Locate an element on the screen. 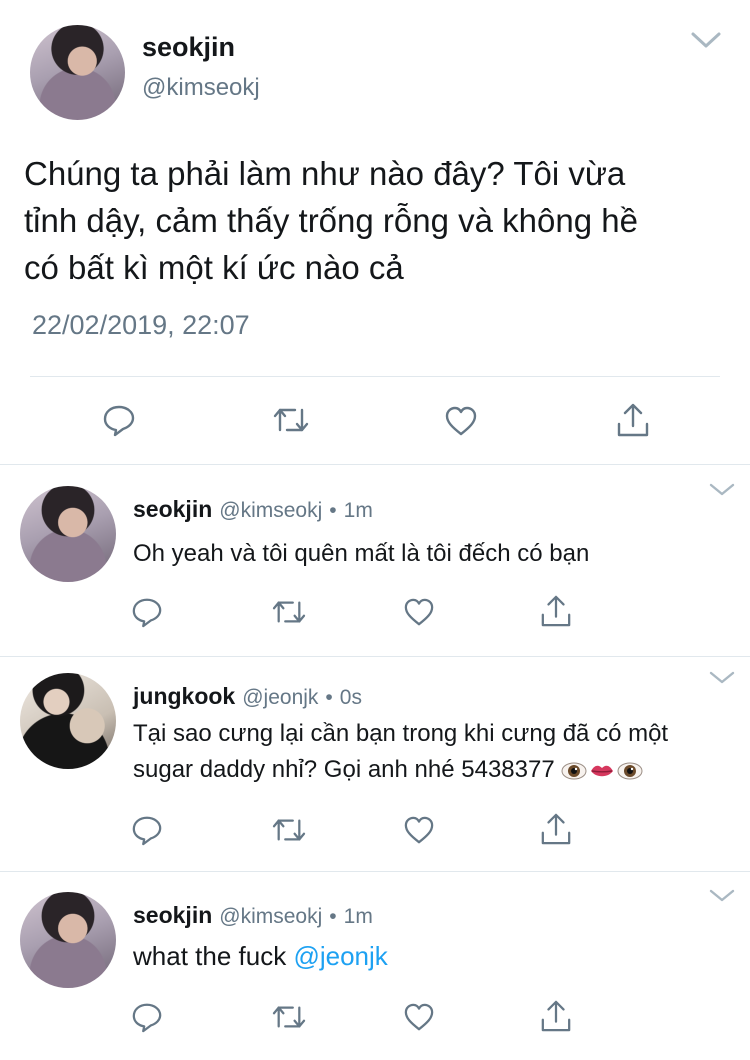  tweet-text: what the fuck @jeonjk is located at coordinates (260, 956).